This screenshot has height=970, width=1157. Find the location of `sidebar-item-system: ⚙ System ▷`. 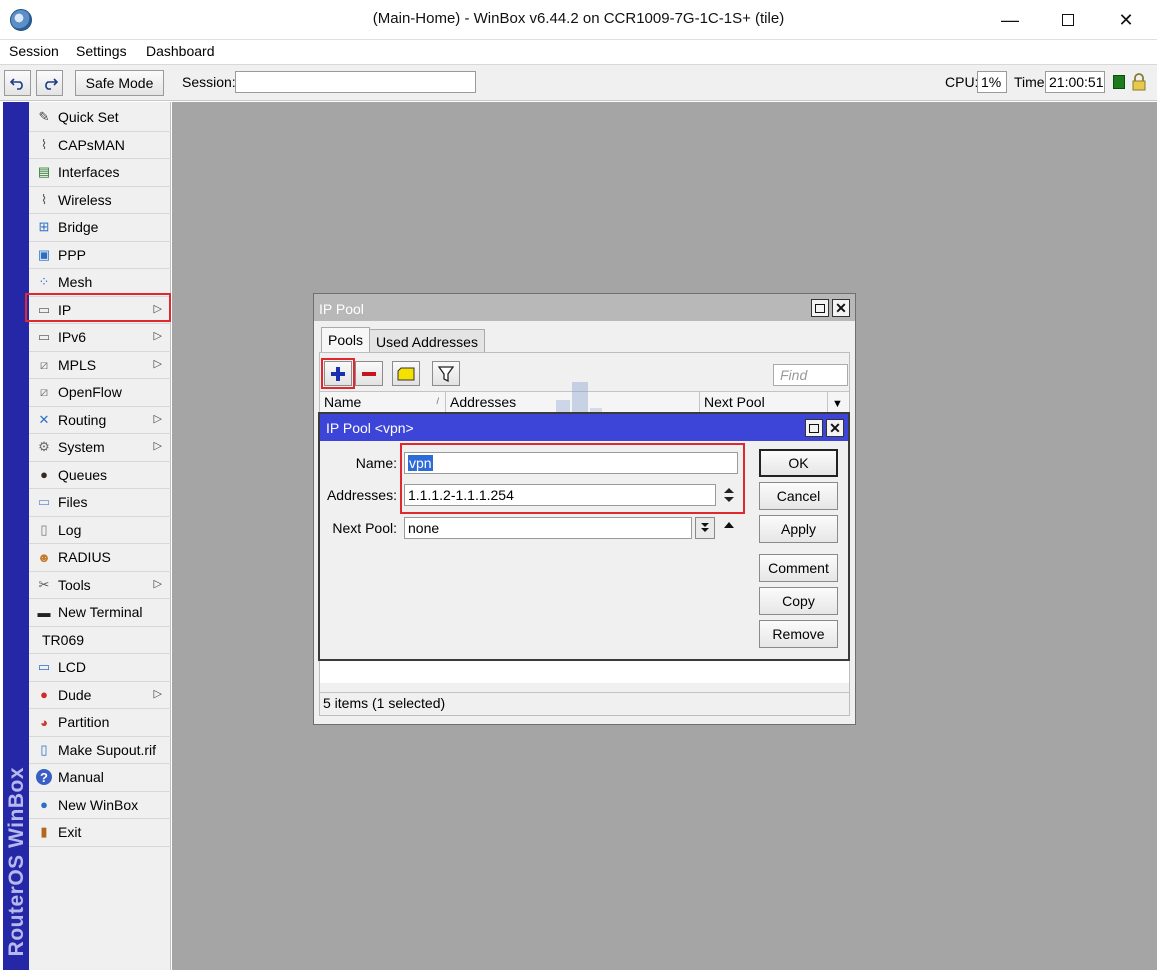

sidebar-item-system: ⚙ System ▷ is located at coordinates (100, 448).